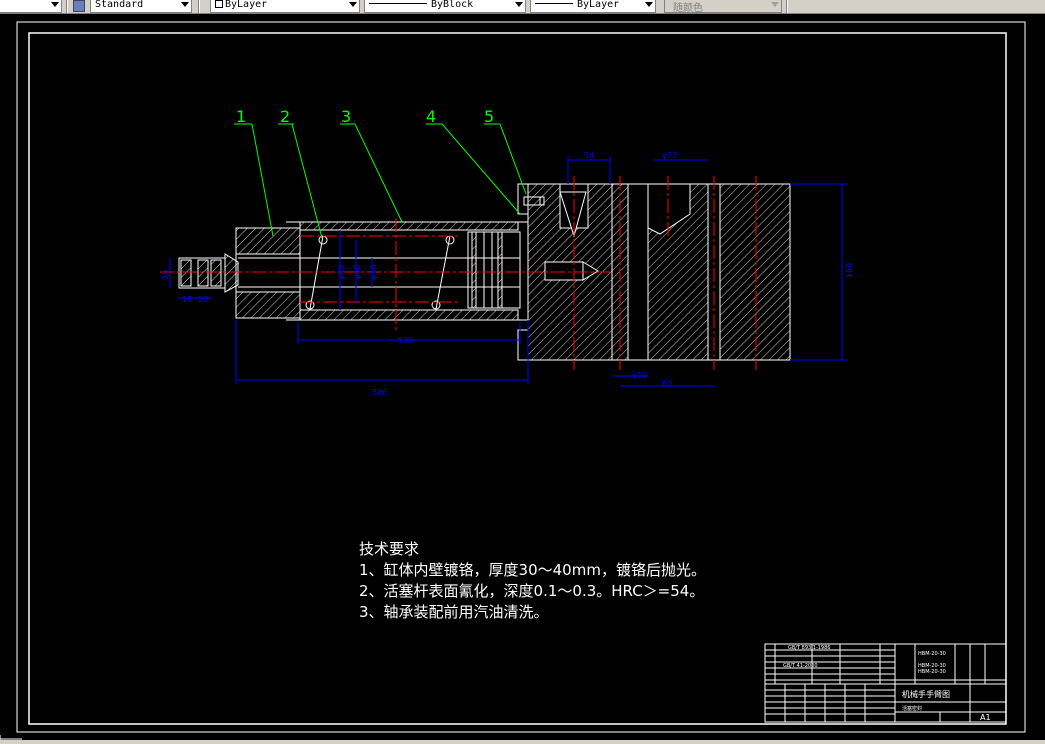 This screenshot has width=1045, height=744. What do you see at coordinates (849, 270) in the screenshot?
I see `dim-150: 150` at bounding box center [849, 270].